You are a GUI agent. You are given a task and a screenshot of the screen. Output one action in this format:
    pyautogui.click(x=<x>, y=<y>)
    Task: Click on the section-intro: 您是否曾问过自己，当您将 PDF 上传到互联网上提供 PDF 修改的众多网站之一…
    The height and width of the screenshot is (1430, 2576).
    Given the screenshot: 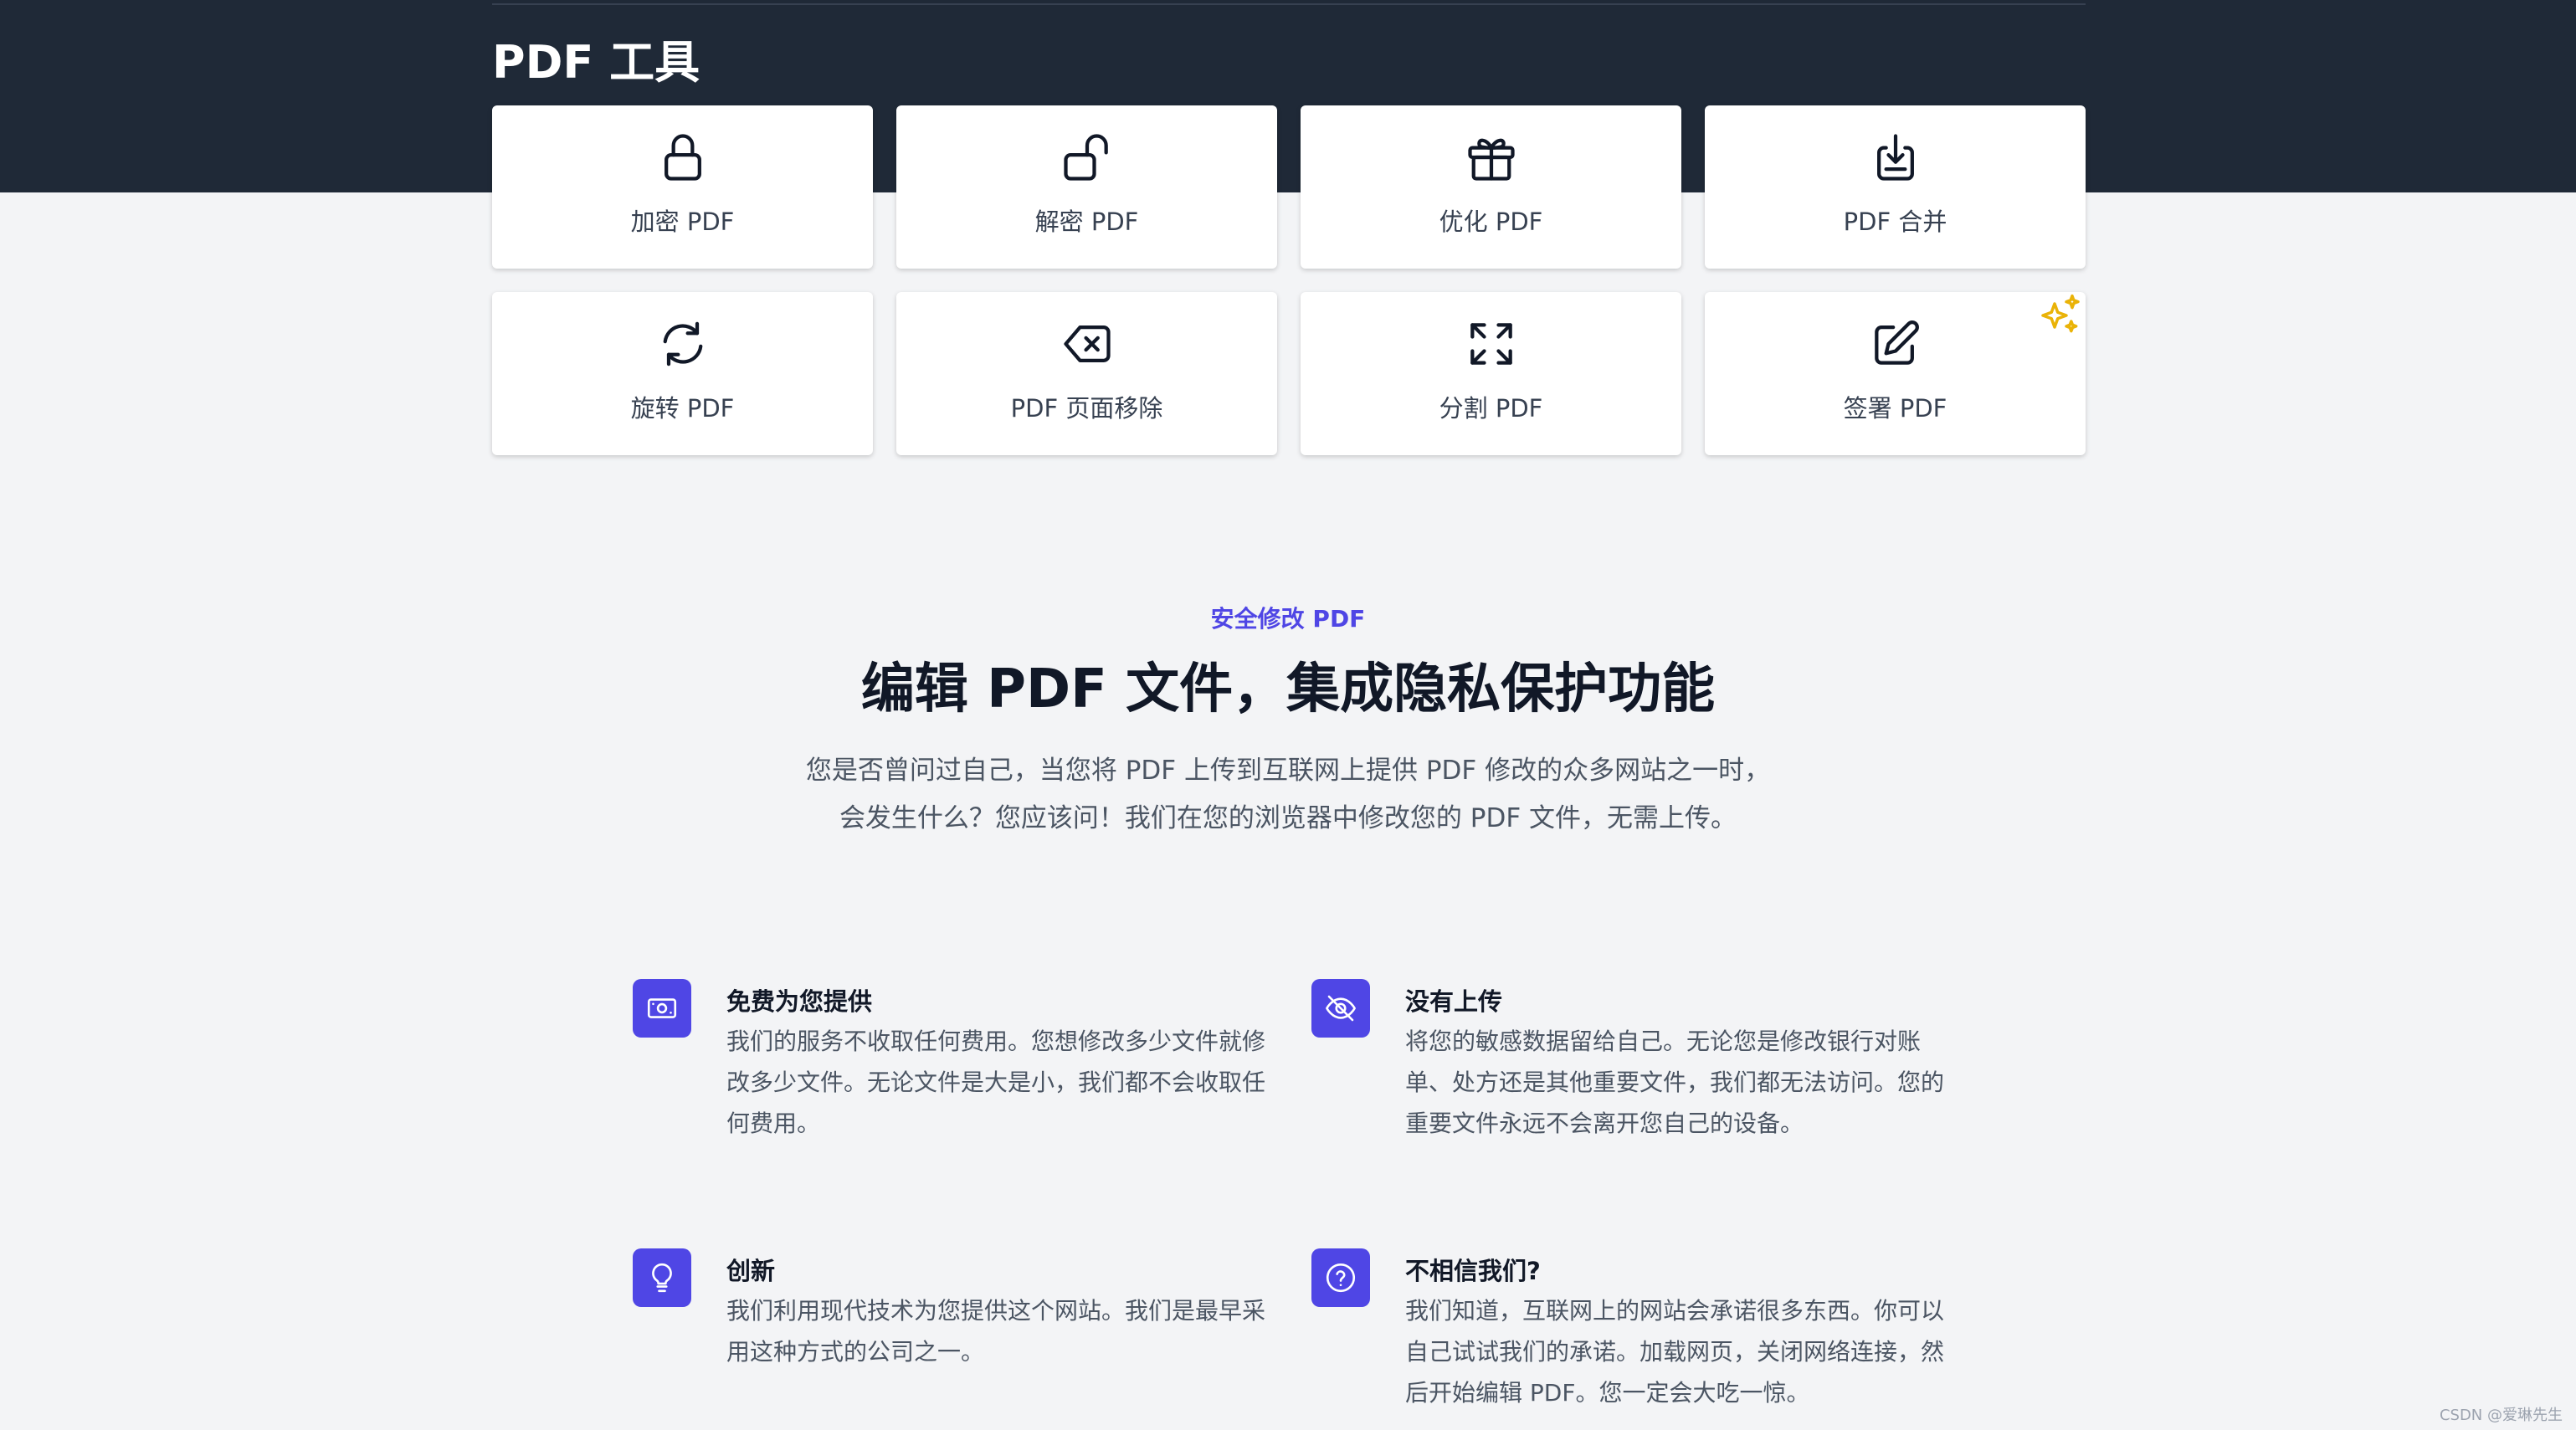 What is the action you would take?
    pyautogui.click(x=1288, y=795)
    